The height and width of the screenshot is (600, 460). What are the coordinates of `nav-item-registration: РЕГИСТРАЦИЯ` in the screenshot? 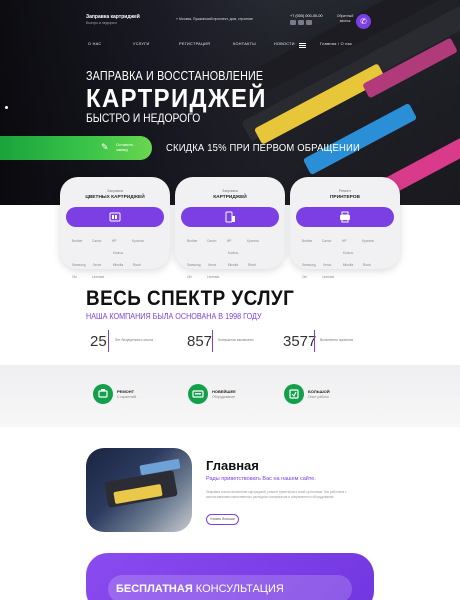 It's located at (194, 44).